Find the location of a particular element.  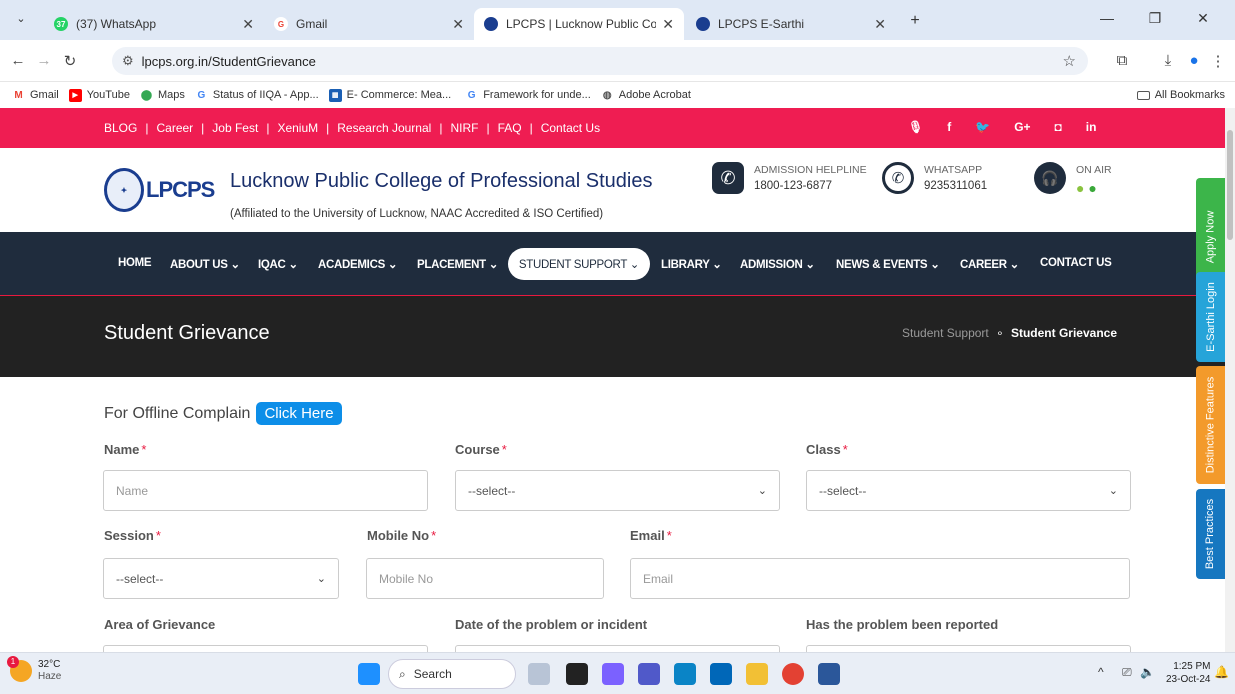

chrome-icon is located at coordinates (793, 674).